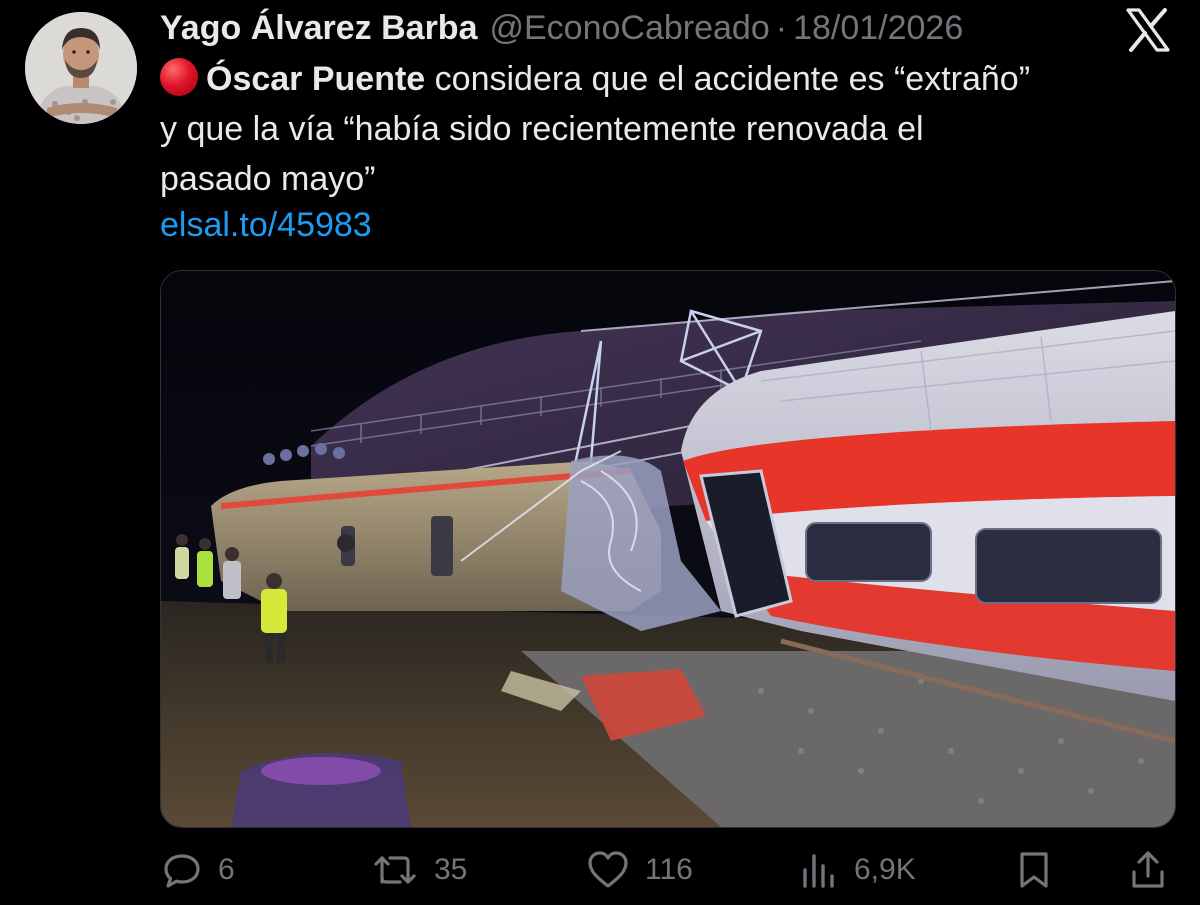  What do you see at coordinates (418, 870) in the screenshot?
I see `repost-button: 35` at bounding box center [418, 870].